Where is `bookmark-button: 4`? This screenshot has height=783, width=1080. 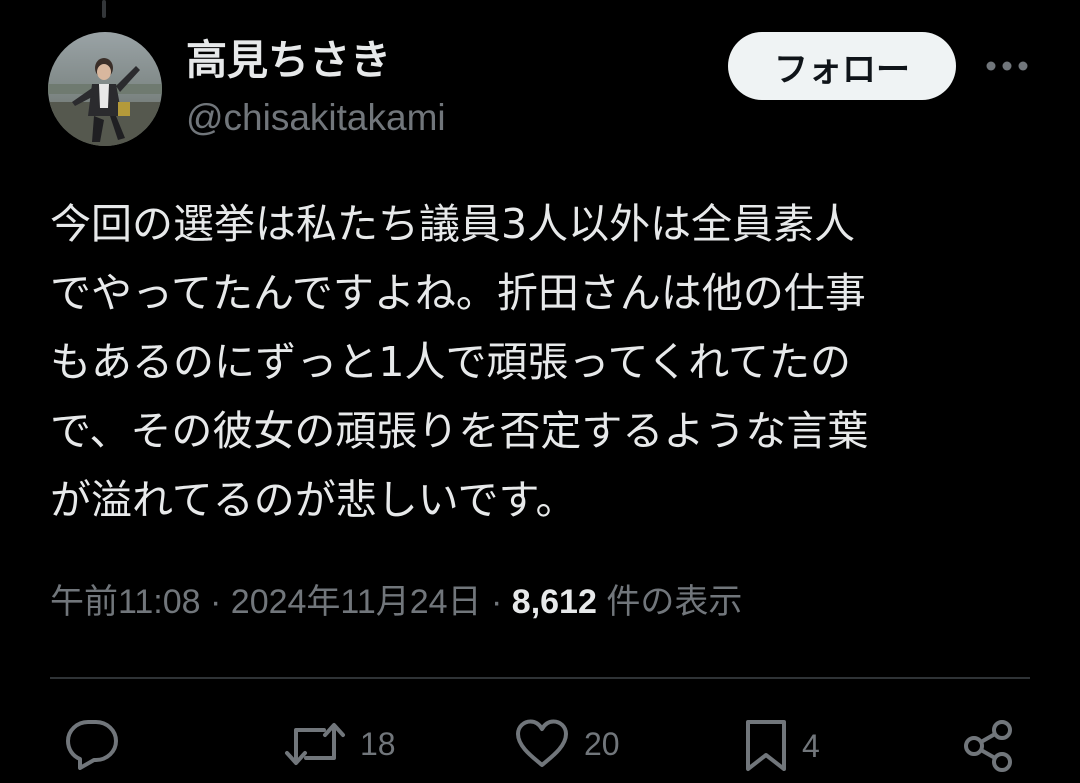
bookmark-button: 4 is located at coordinates (782, 746).